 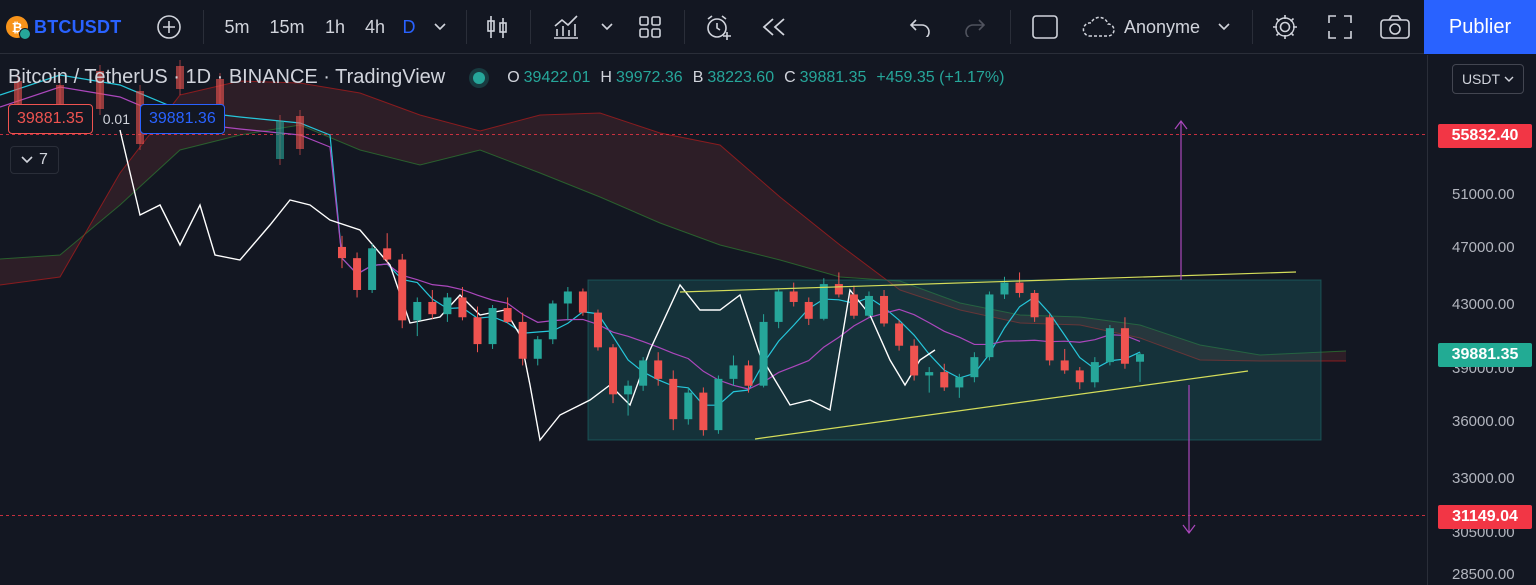 What do you see at coordinates (335, 27) in the screenshot?
I see `timeframe-1h: 1h` at bounding box center [335, 27].